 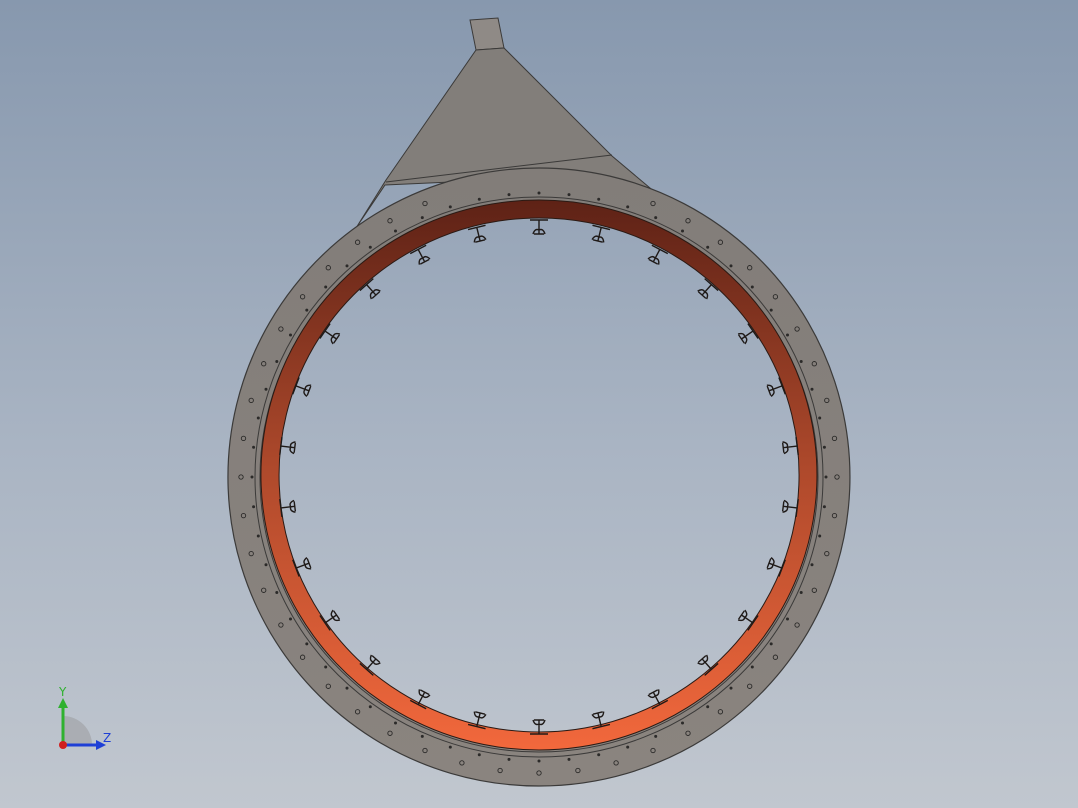 I want to click on z-axis-label: Z, so click(x=107, y=738).